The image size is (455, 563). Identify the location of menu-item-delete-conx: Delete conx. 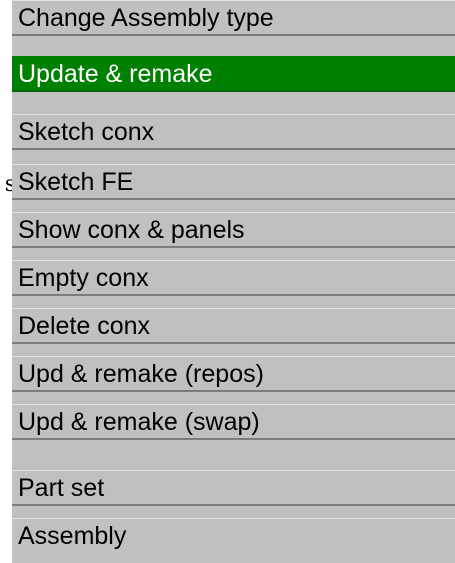
(233, 326).